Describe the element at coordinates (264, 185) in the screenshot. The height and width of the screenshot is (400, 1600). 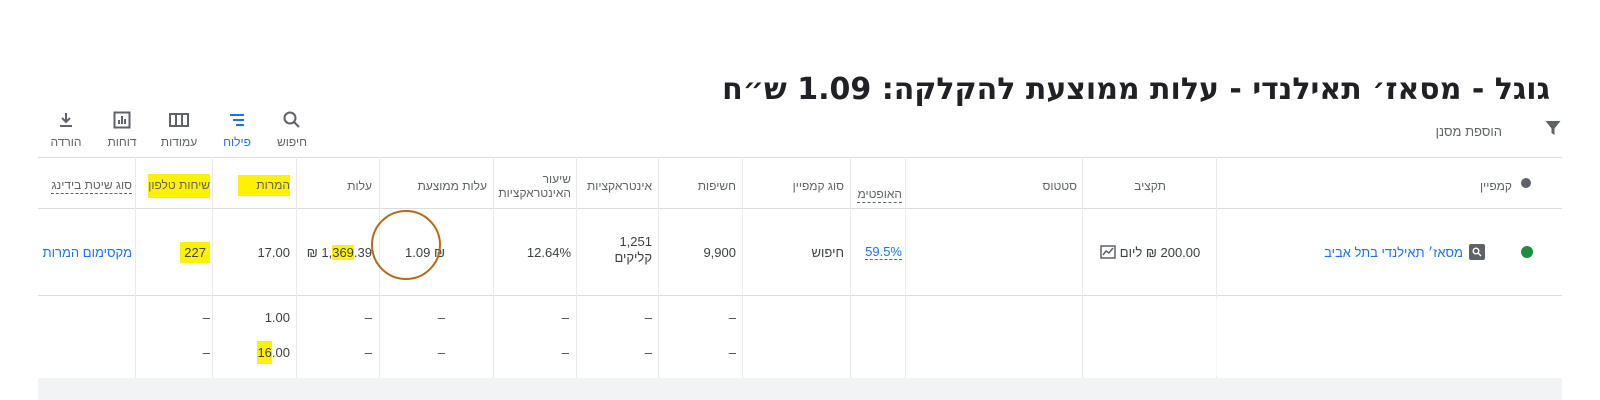
I see `header-conversions-label: המרות` at that location.